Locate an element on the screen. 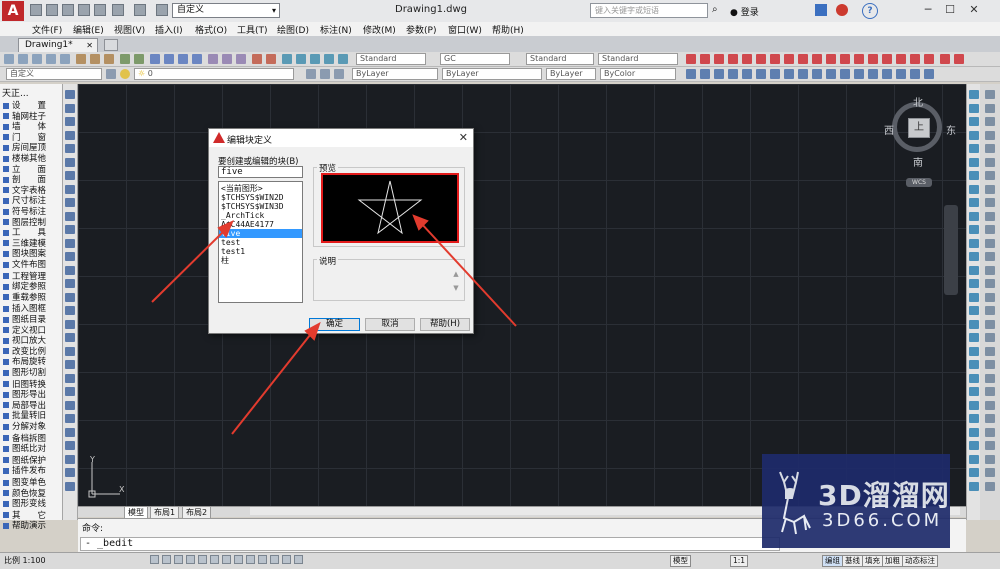 The image size is (1000, 569). new-file-icon is located at coordinates (36, 10).